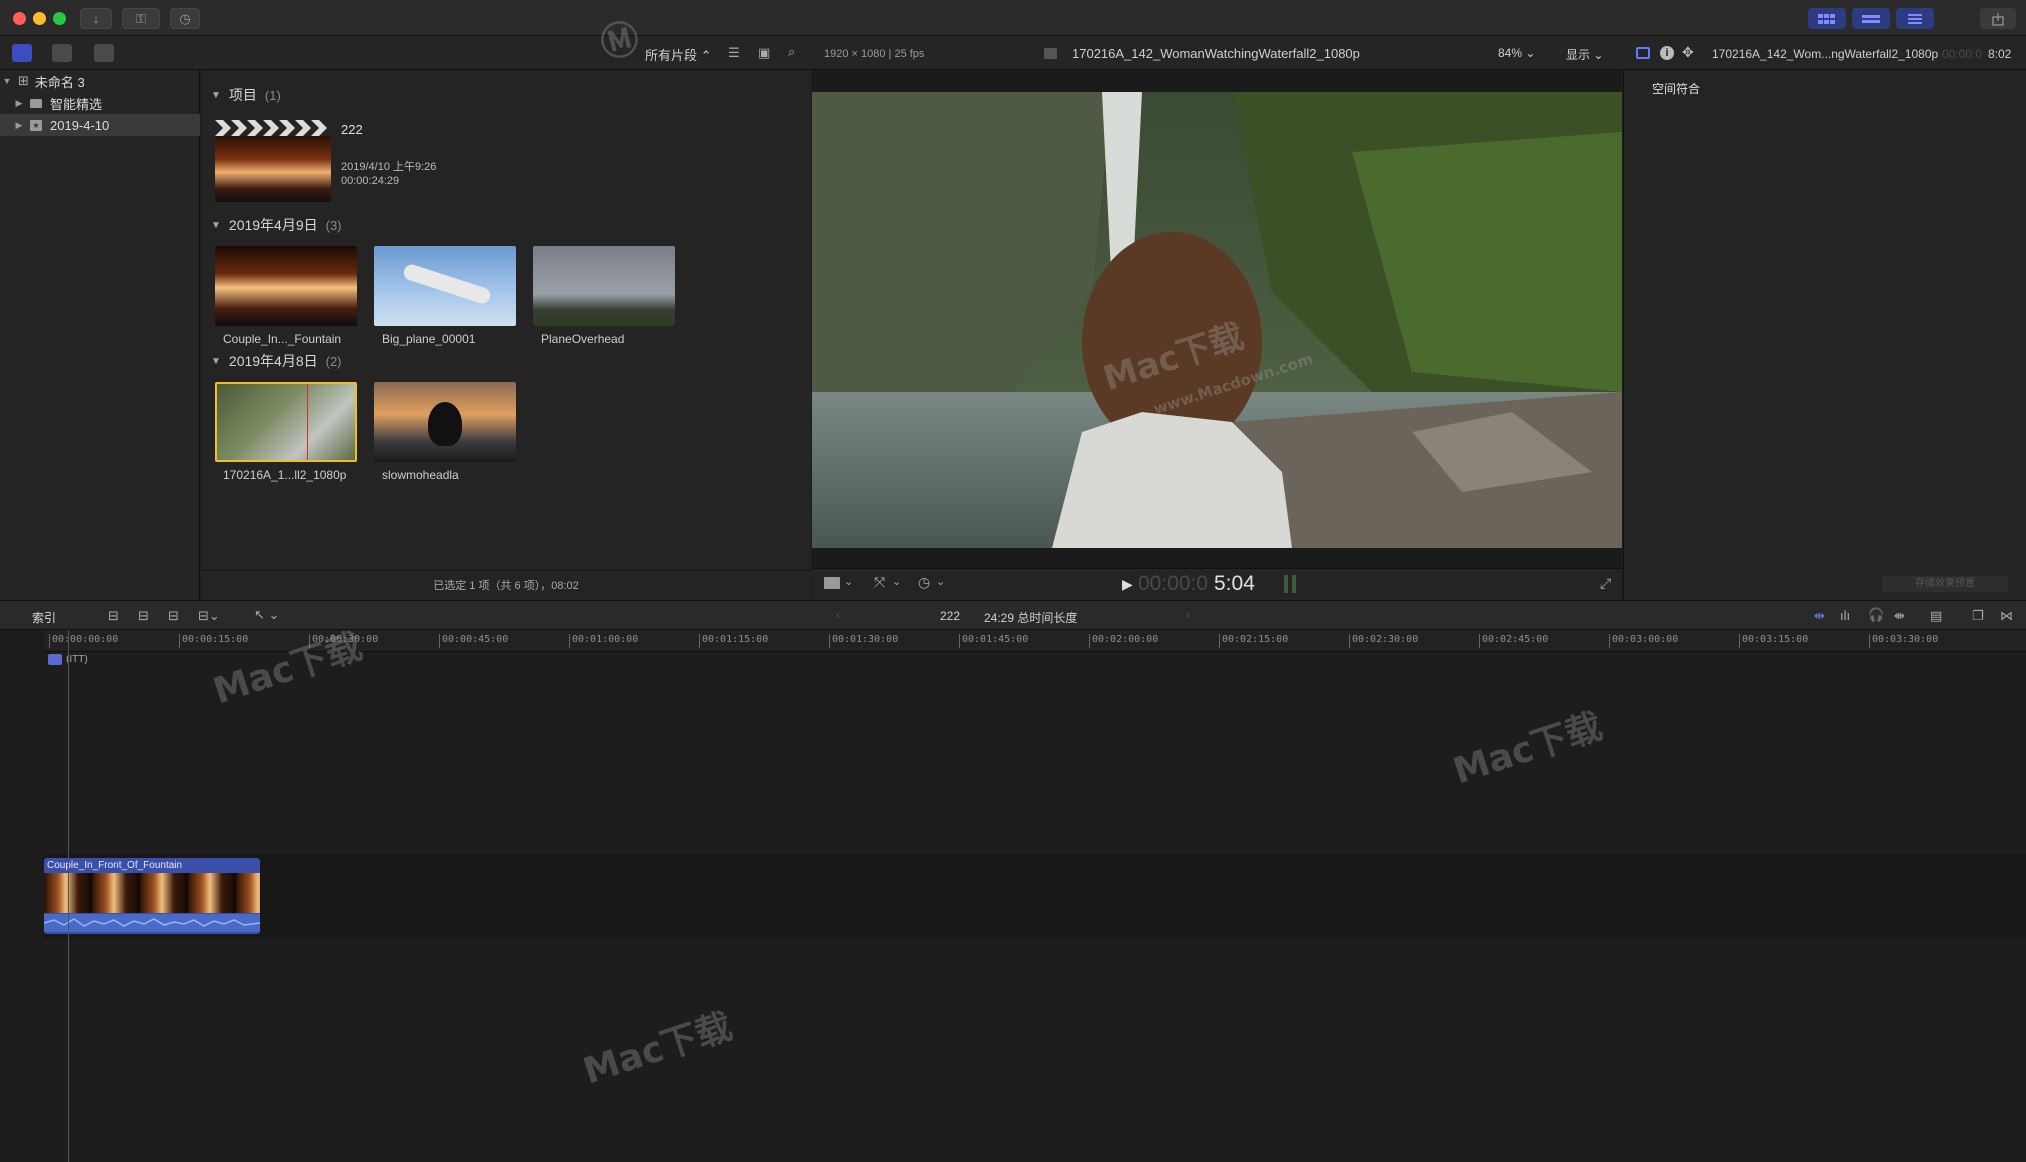  Describe the element at coordinates (1773, 641) in the screenshot. I see `ruler-tick: 00:03:15:00` at that location.